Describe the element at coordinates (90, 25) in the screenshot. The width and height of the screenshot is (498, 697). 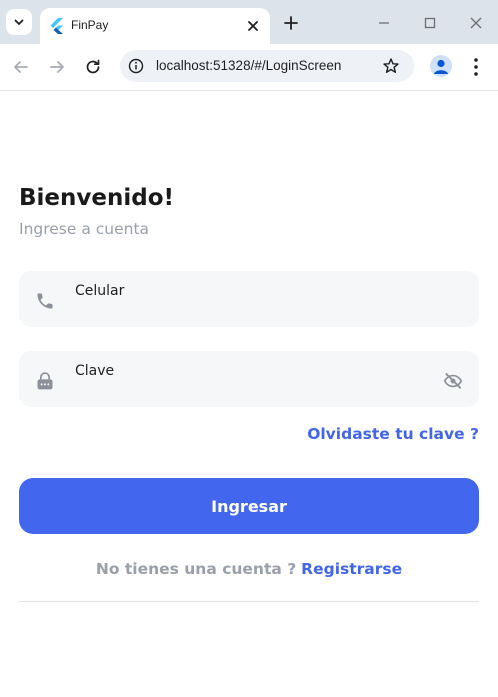
I see `tab-title: FinPay` at that location.